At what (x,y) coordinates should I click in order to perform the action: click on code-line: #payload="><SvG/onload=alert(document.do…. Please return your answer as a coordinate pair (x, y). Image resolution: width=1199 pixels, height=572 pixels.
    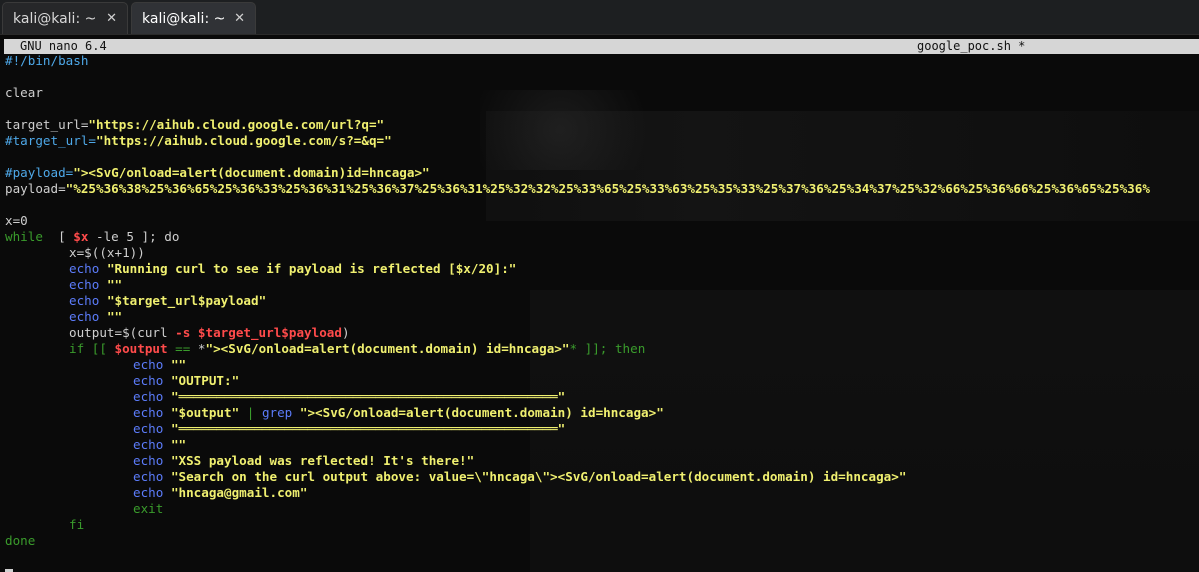
    Looking at the image, I should click on (217, 172).